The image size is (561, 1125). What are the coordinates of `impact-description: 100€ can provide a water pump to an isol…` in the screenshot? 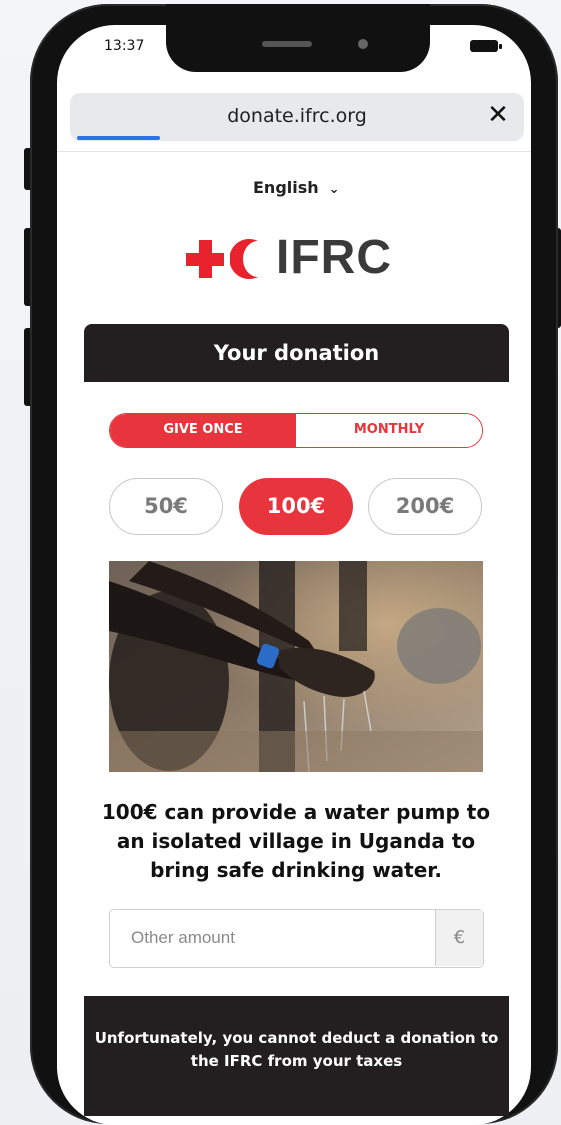 It's located at (296, 841).